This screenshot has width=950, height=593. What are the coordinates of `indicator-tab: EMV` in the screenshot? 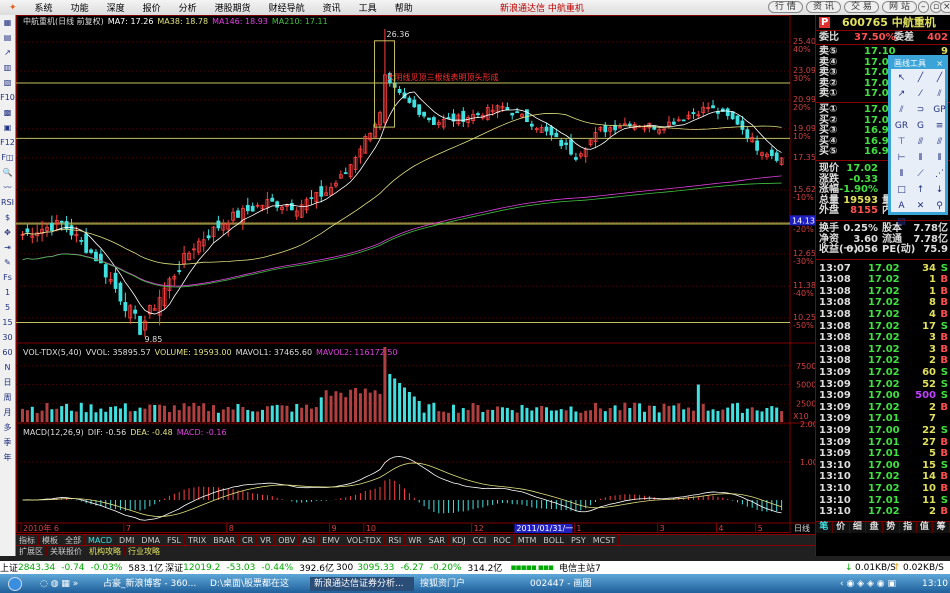 It's located at (331, 540).